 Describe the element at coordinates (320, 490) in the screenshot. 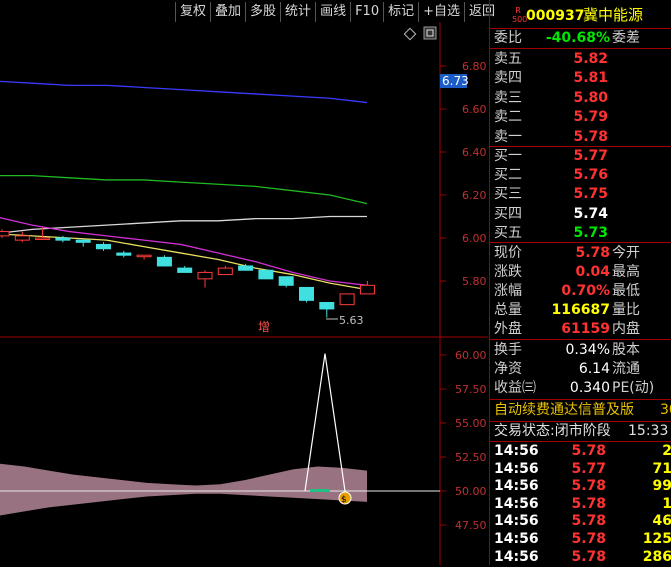

I see `sub-green-mark` at that location.